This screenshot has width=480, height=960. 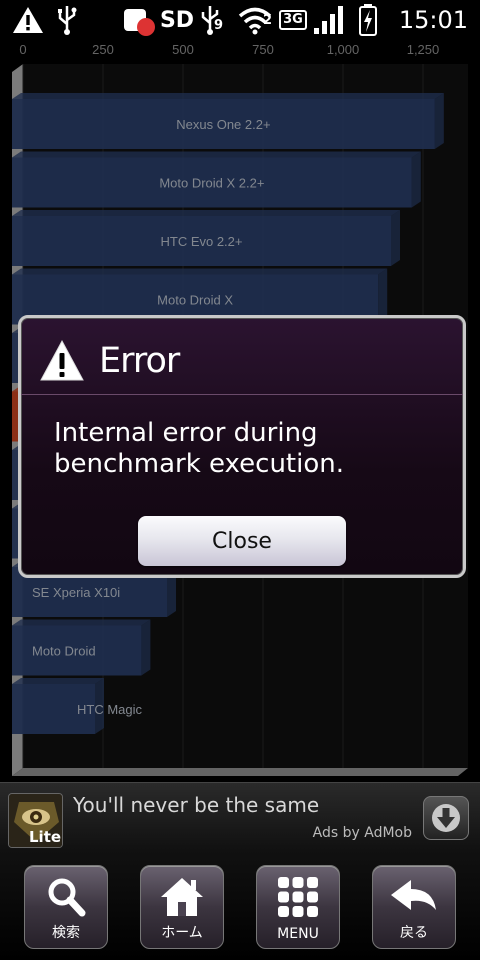 What do you see at coordinates (45, 837) in the screenshot?
I see `ad-thumb-label: Lite` at bounding box center [45, 837].